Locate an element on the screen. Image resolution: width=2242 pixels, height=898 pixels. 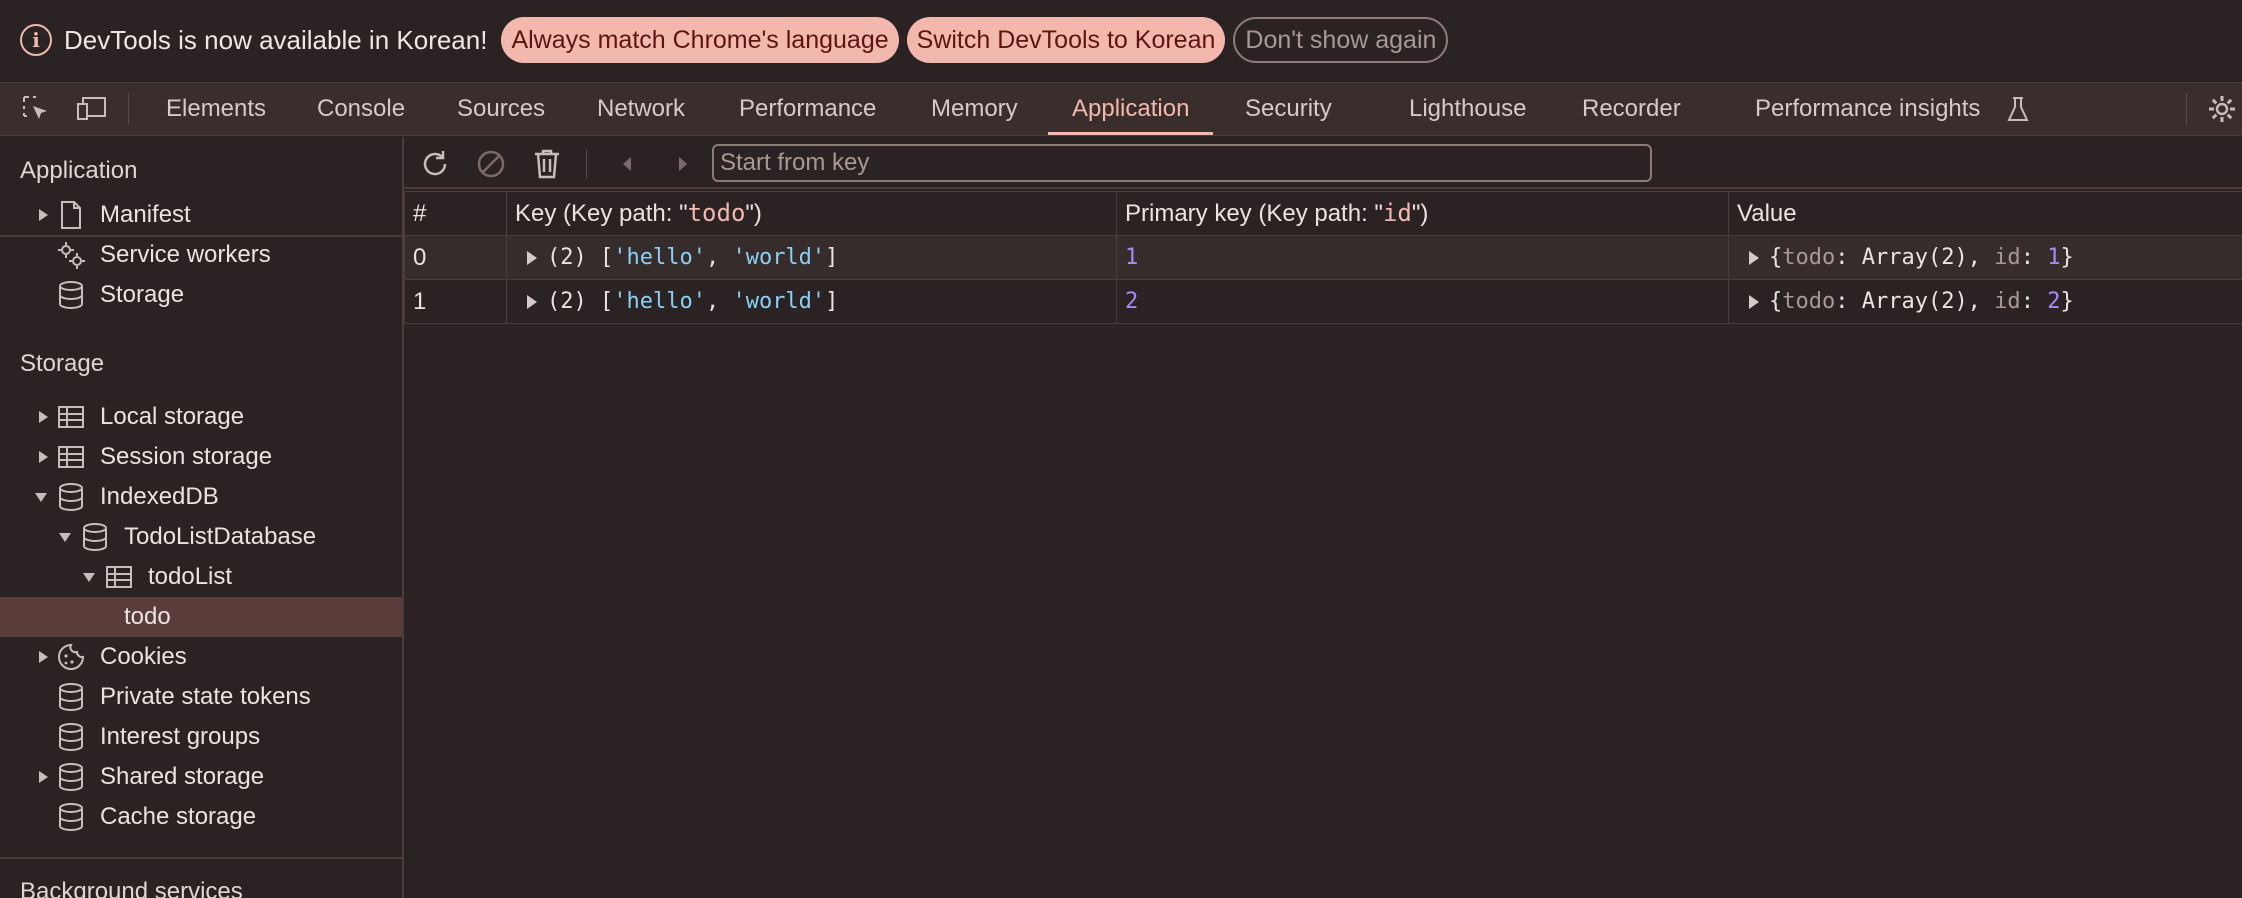
sidebar-item-label: todoList is located at coordinates (190, 576).